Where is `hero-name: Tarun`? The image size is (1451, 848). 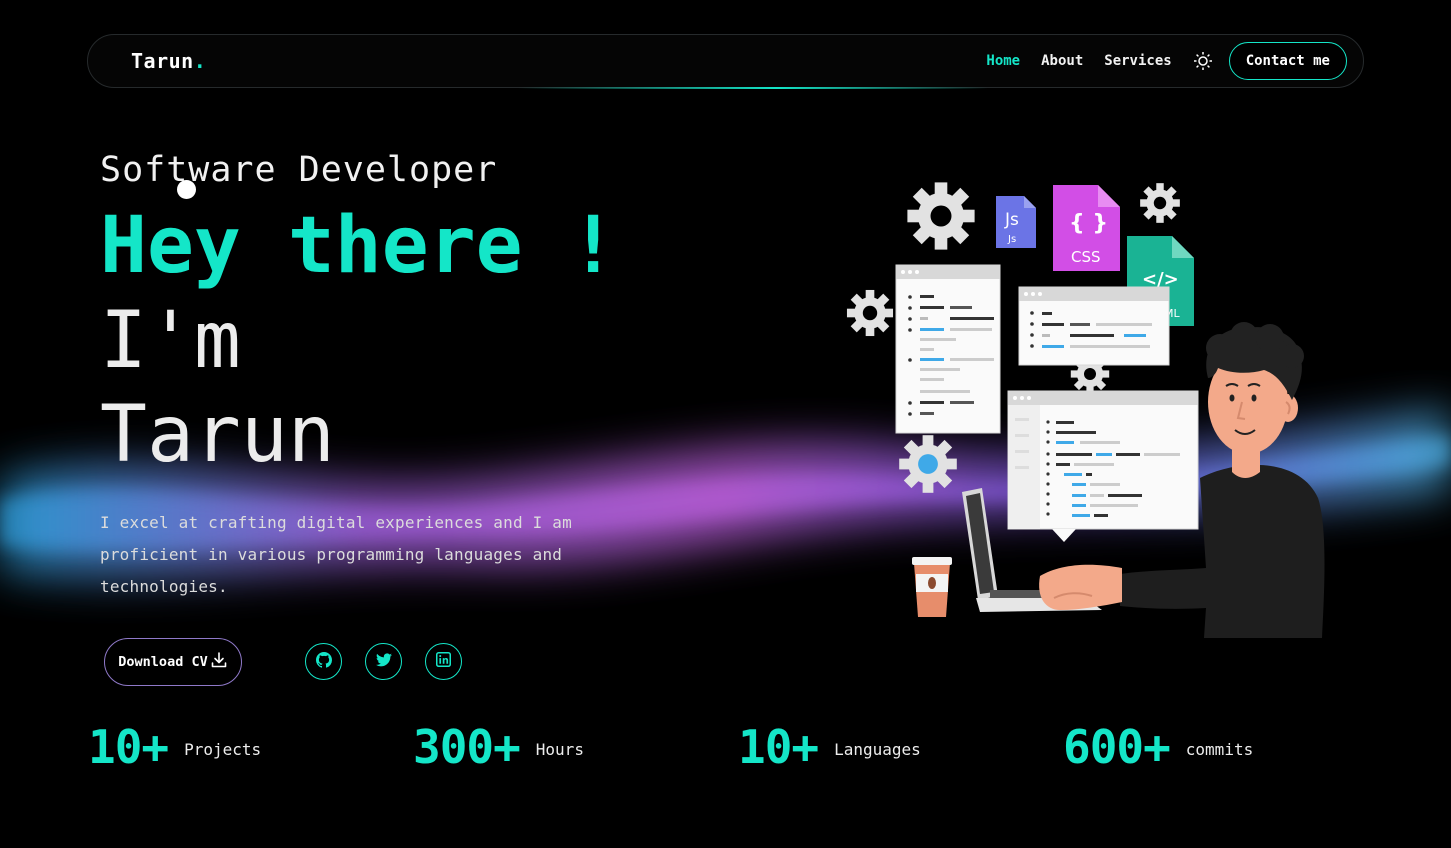
hero-name: Tarun is located at coordinates (217, 435).